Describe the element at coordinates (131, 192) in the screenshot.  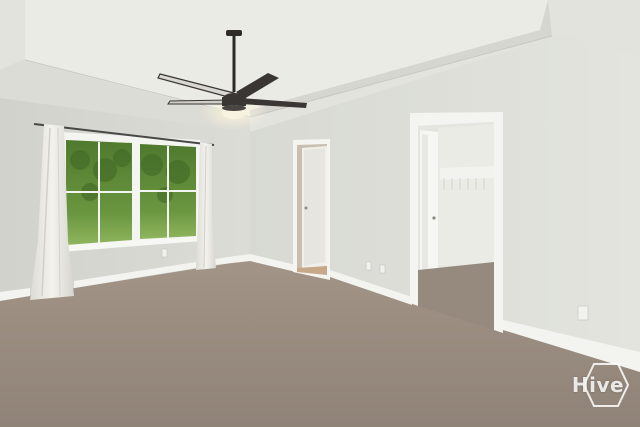
I see `window` at that location.